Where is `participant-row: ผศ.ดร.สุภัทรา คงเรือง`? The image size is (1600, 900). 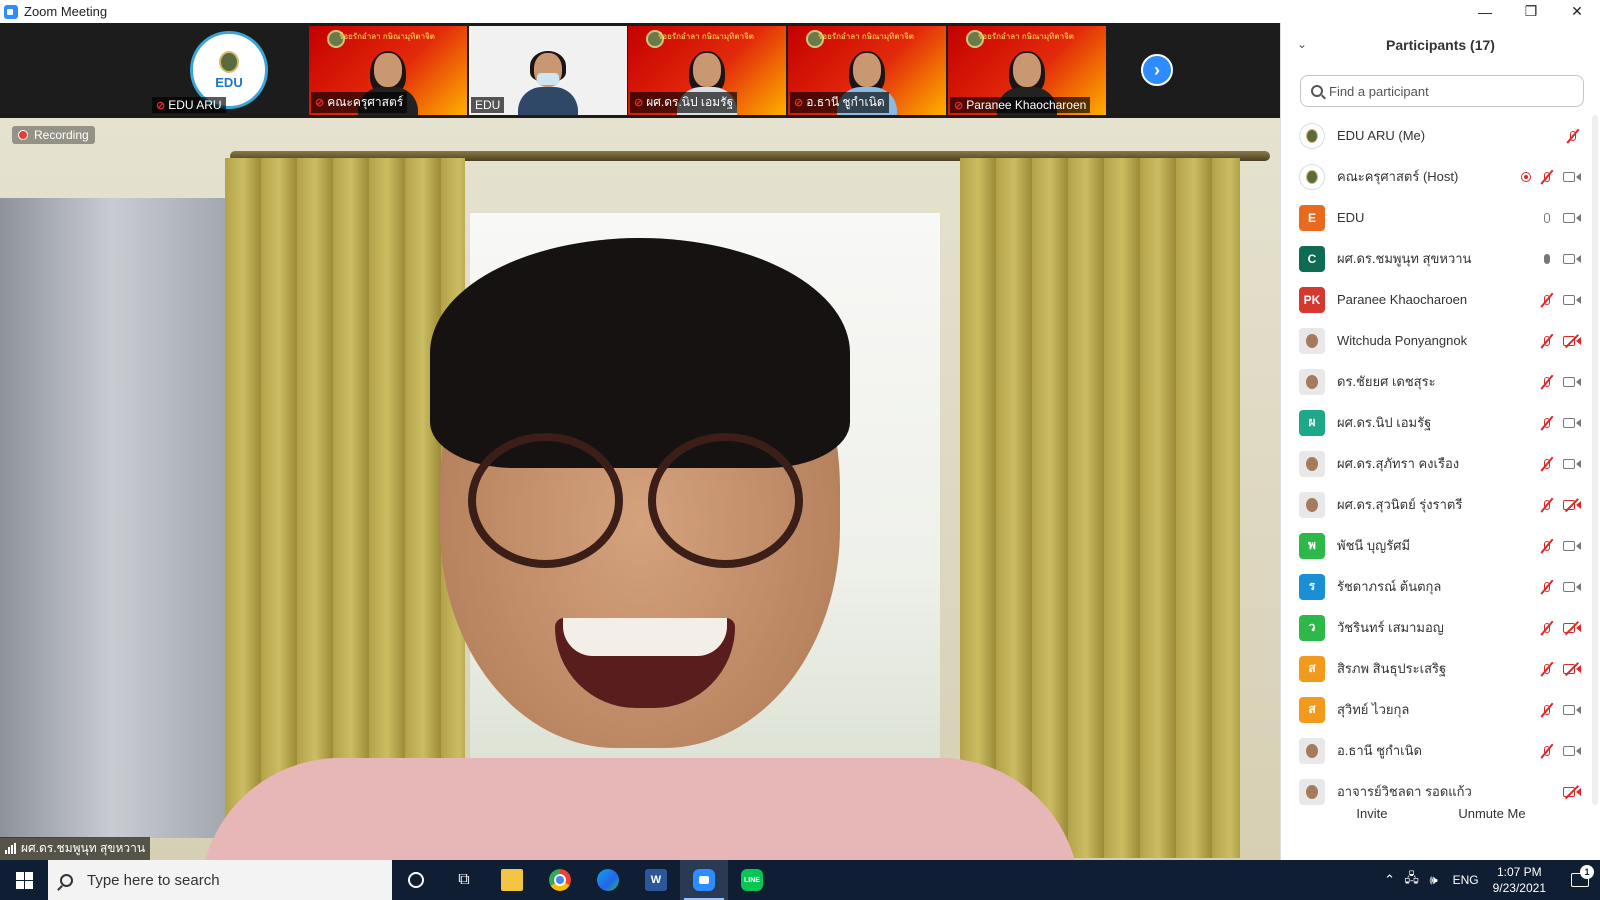
participant-row: ผศ.ดร.สุภัทรา คงเรือง is located at coordinates (1440, 463).